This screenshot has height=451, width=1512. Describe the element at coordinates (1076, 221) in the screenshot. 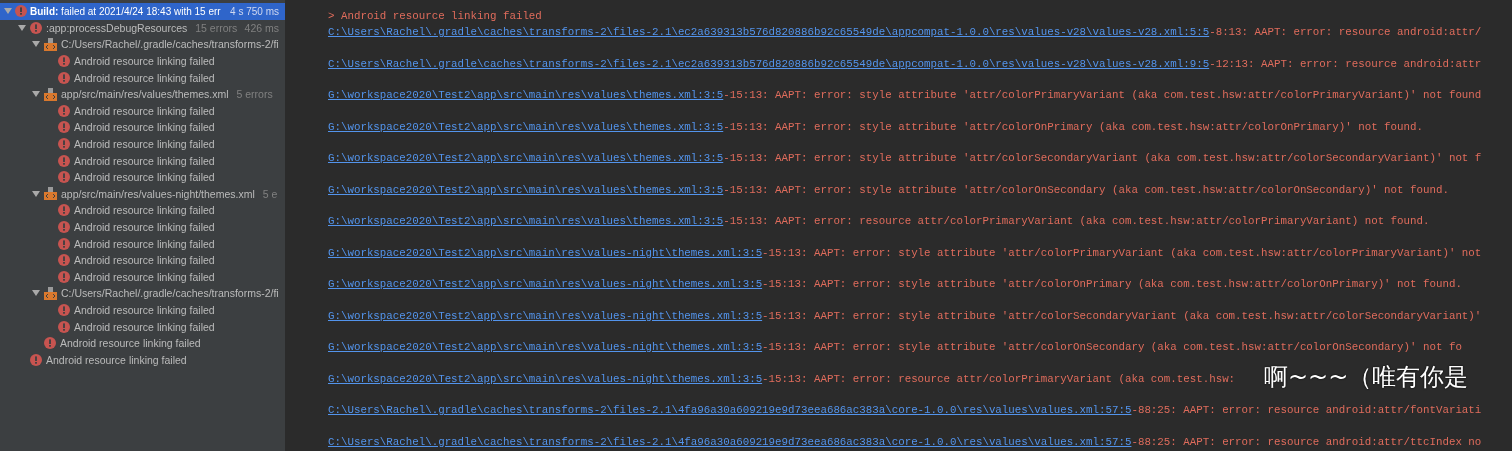

I see `error-text: -15:13: AAPT: error: resource attr/colorPrimaryVariant (aka com.test.hsw:attr/colorPrimaryVariant) not found.` at that location.